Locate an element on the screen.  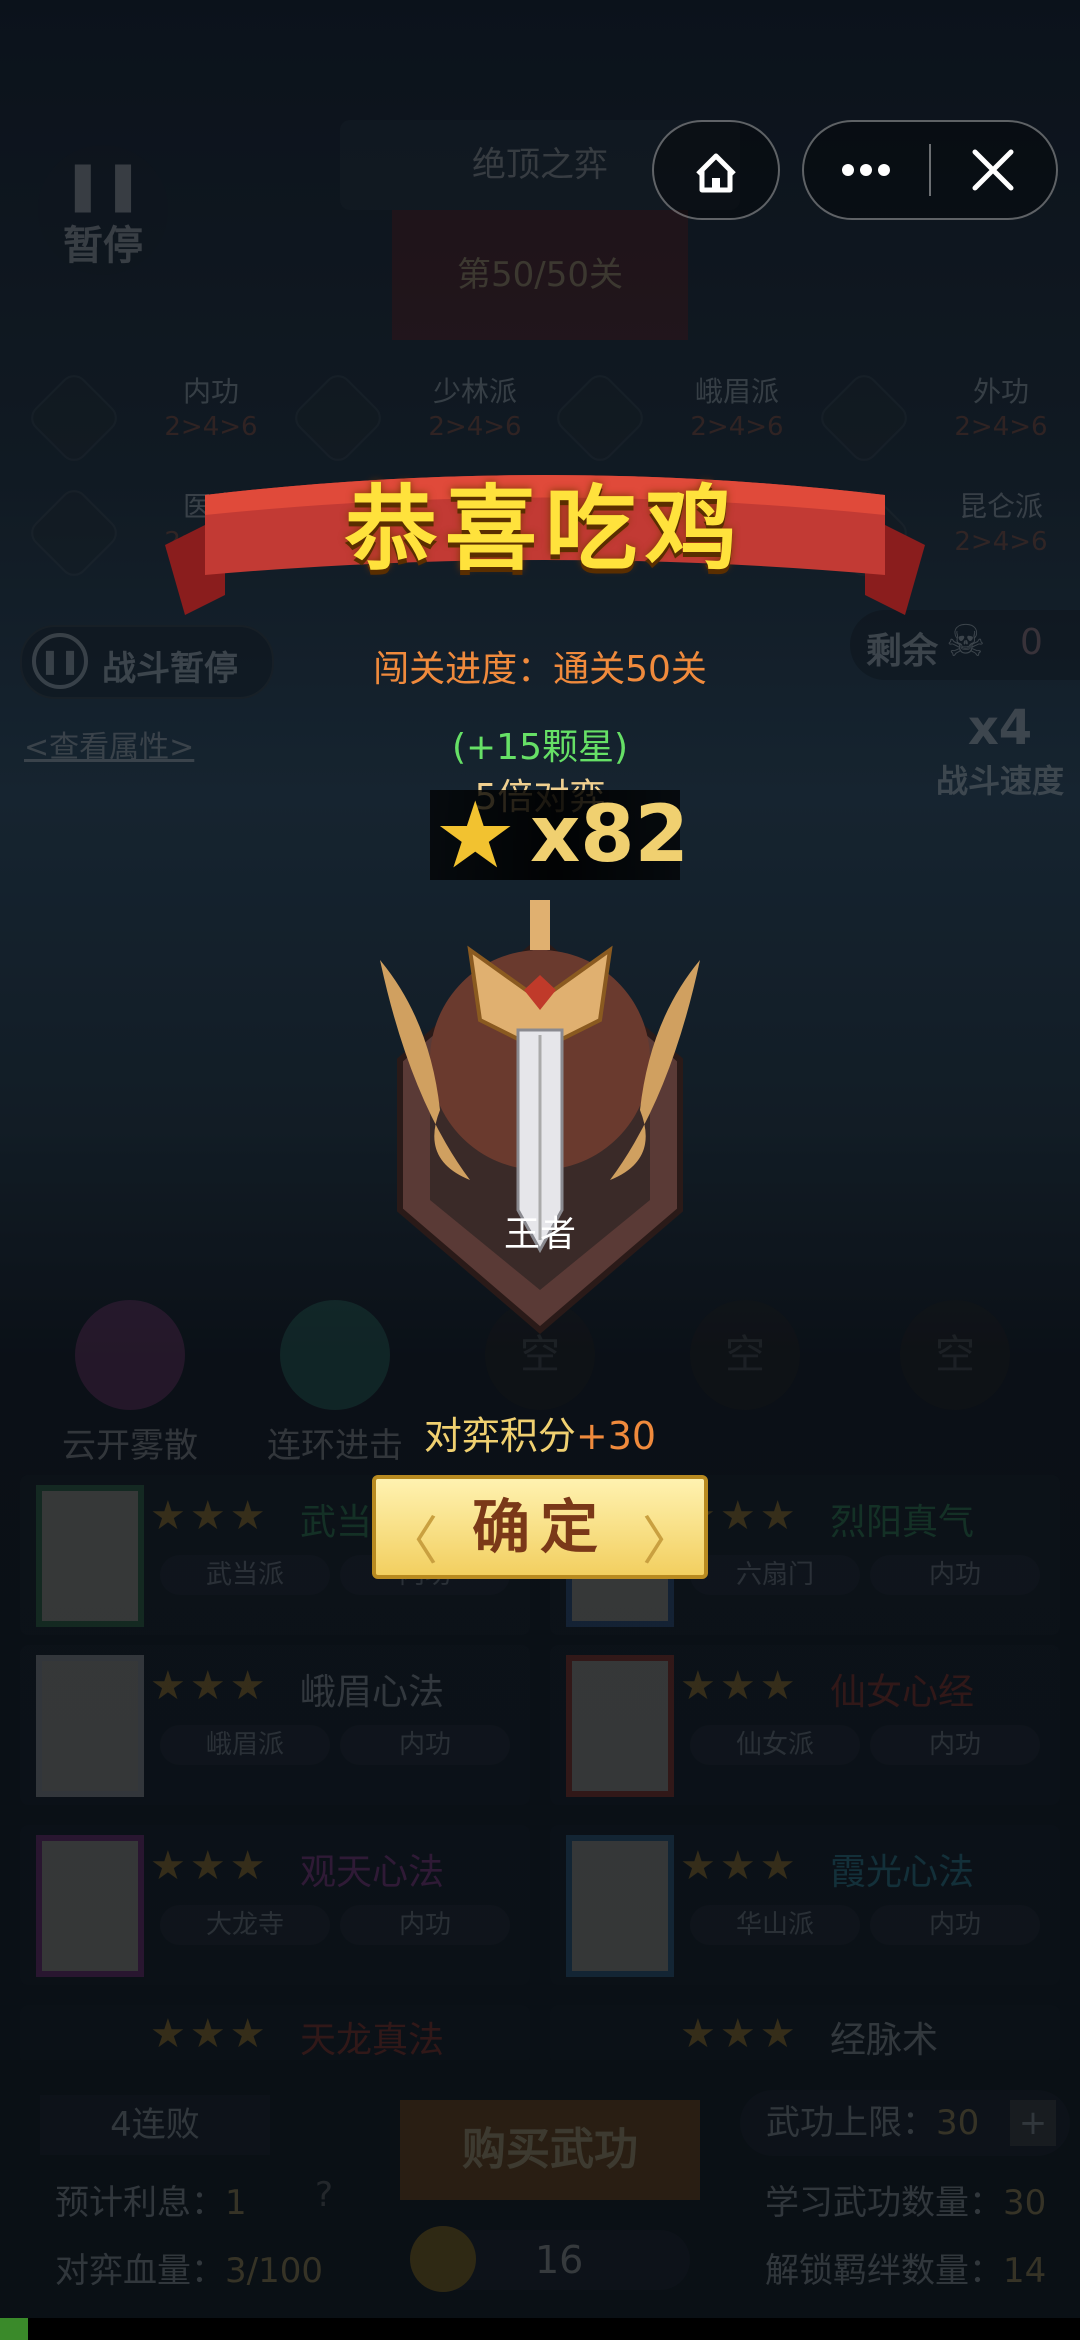
king-rank-emblem is located at coordinates (540, 1117).